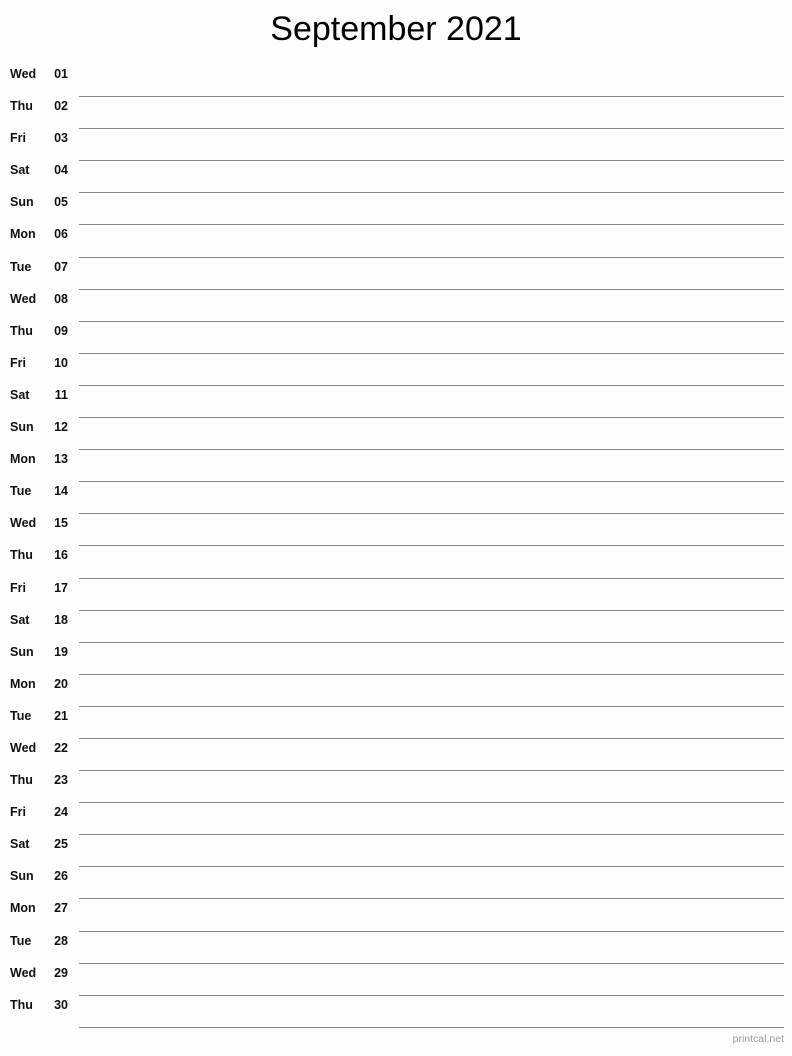 This screenshot has width=792, height=1056. I want to click on day-row: Wed 08, so click(396, 306).